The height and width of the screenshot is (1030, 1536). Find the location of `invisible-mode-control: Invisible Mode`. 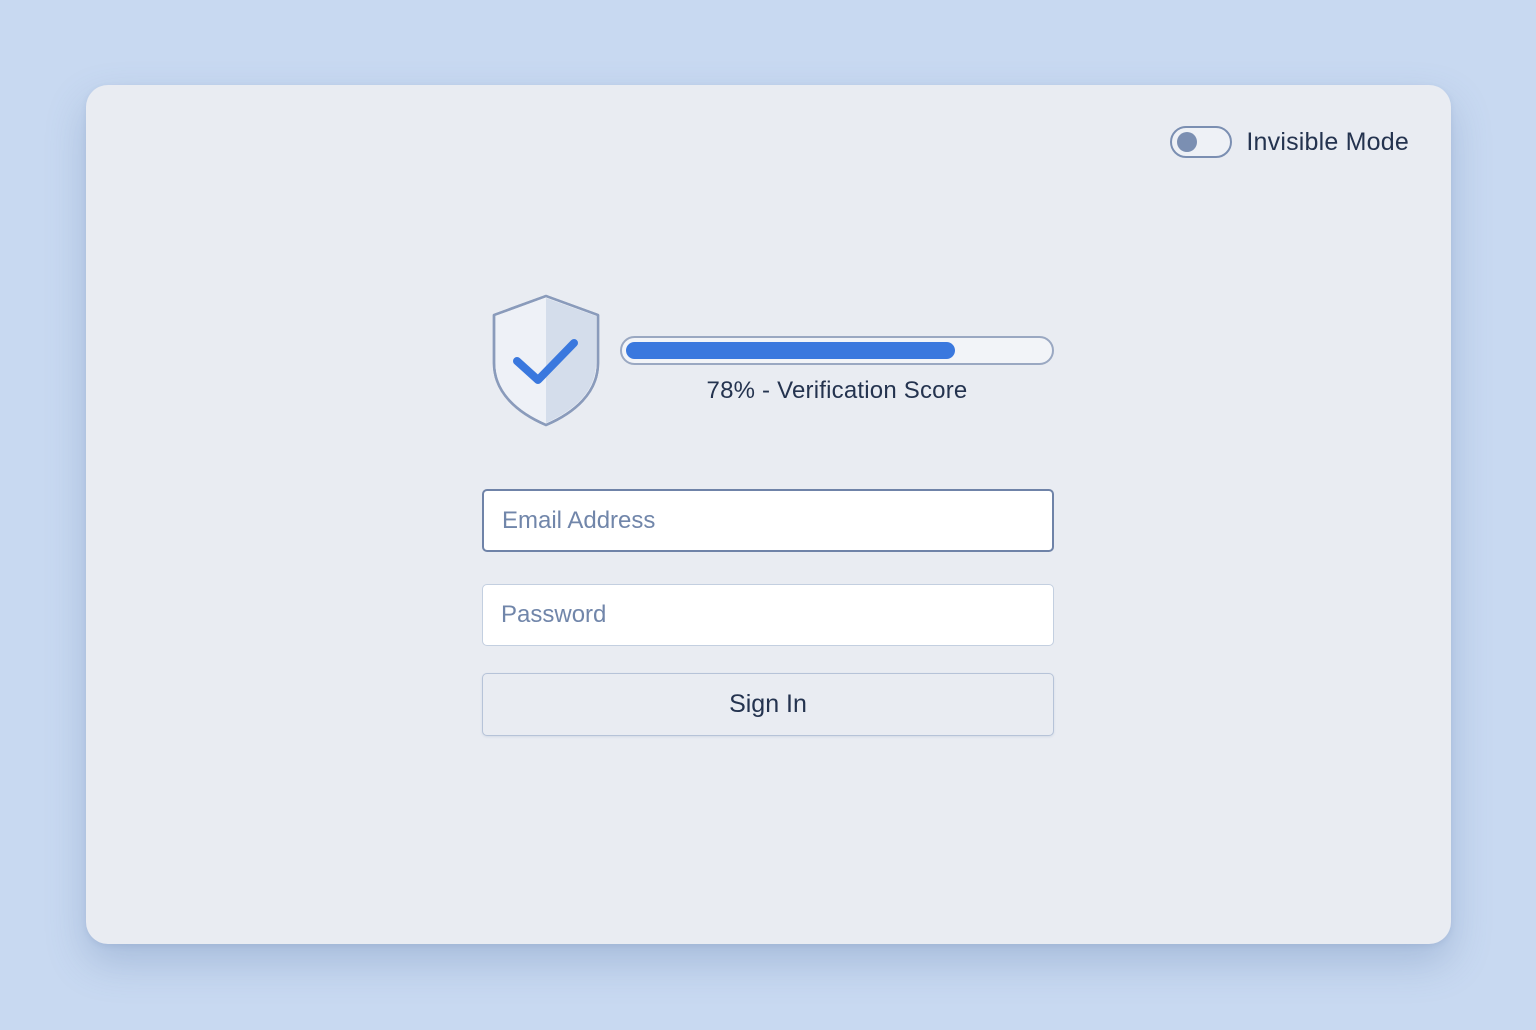

invisible-mode-control: Invisible Mode is located at coordinates (1289, 142).